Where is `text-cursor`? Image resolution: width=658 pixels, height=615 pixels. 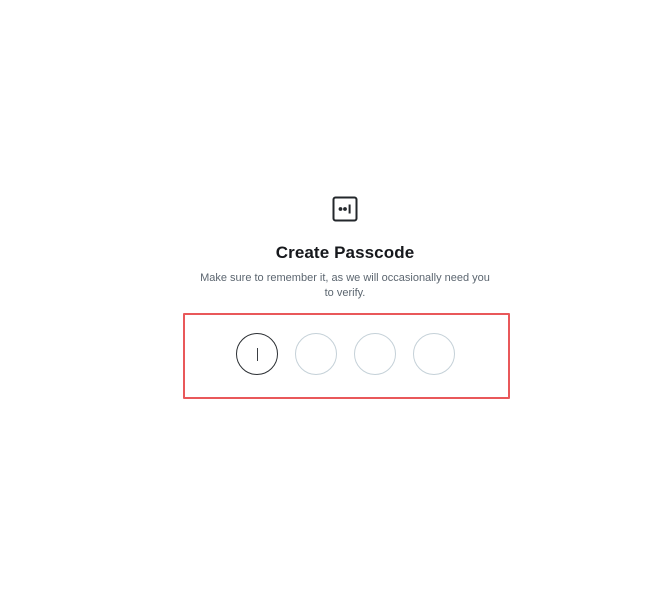
text-cursor is located at coordinates (257, 354).